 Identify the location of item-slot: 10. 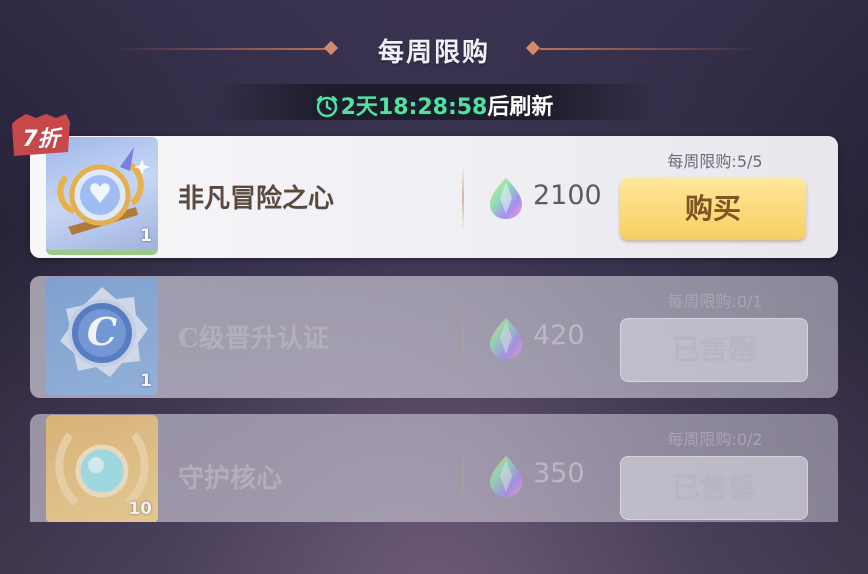
(102, 468).